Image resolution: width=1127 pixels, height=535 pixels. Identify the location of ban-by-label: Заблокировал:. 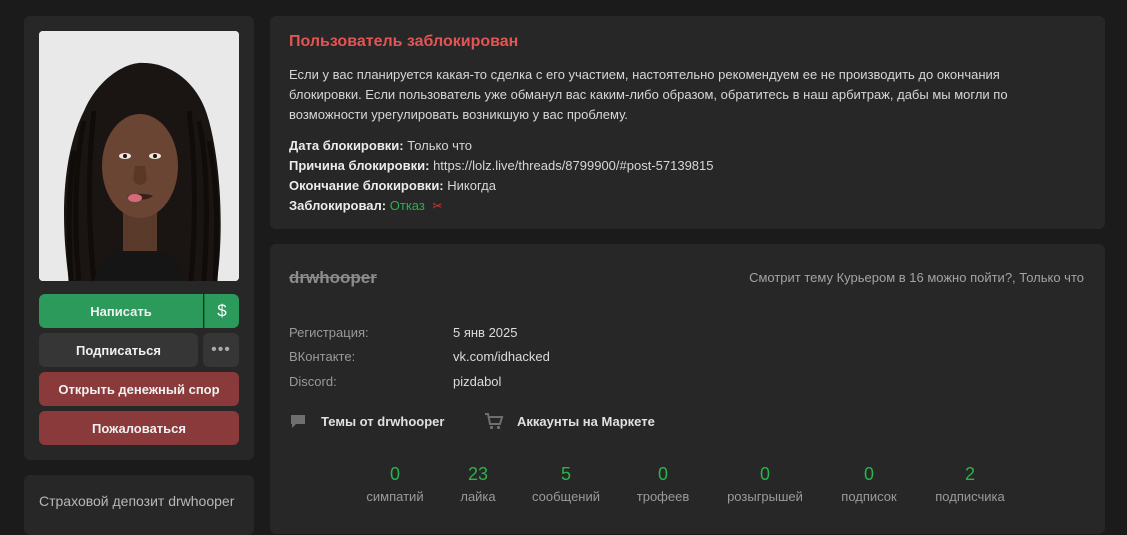
(338, 205).